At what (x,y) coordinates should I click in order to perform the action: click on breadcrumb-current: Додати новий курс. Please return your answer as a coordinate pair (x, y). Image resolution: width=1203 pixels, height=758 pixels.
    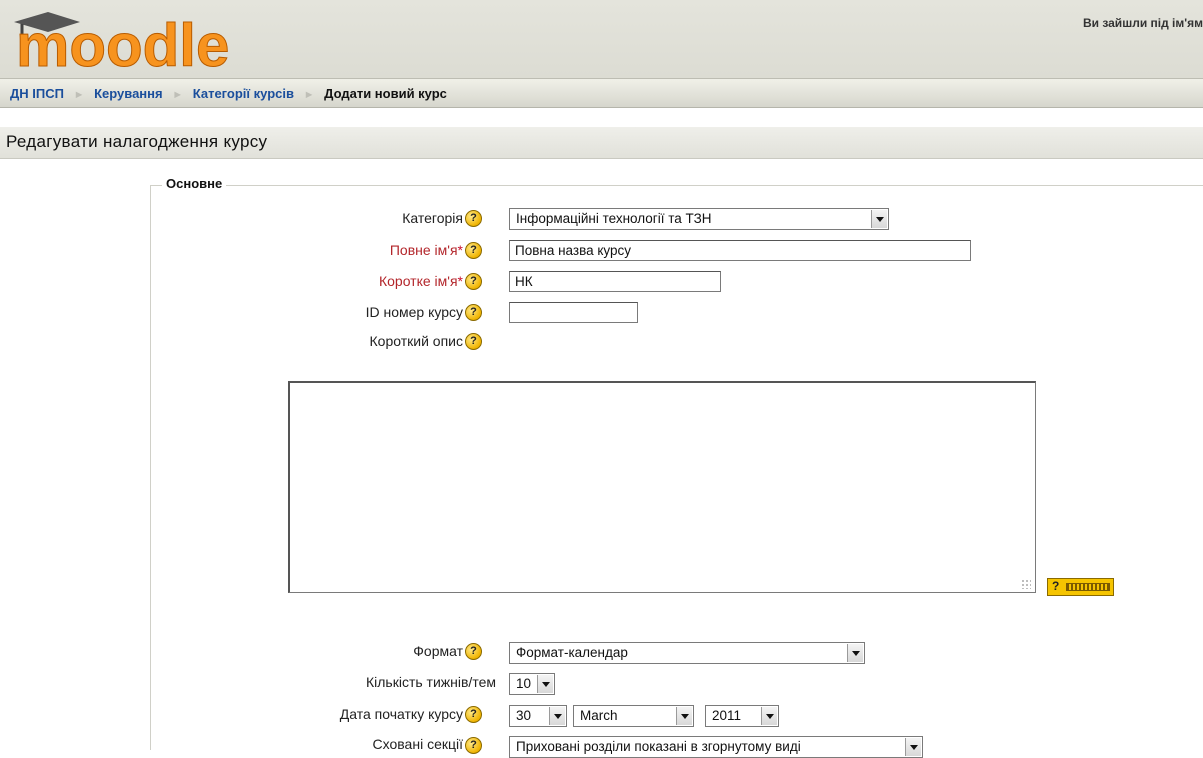
    Looking at the image, I should click on (385, 93).